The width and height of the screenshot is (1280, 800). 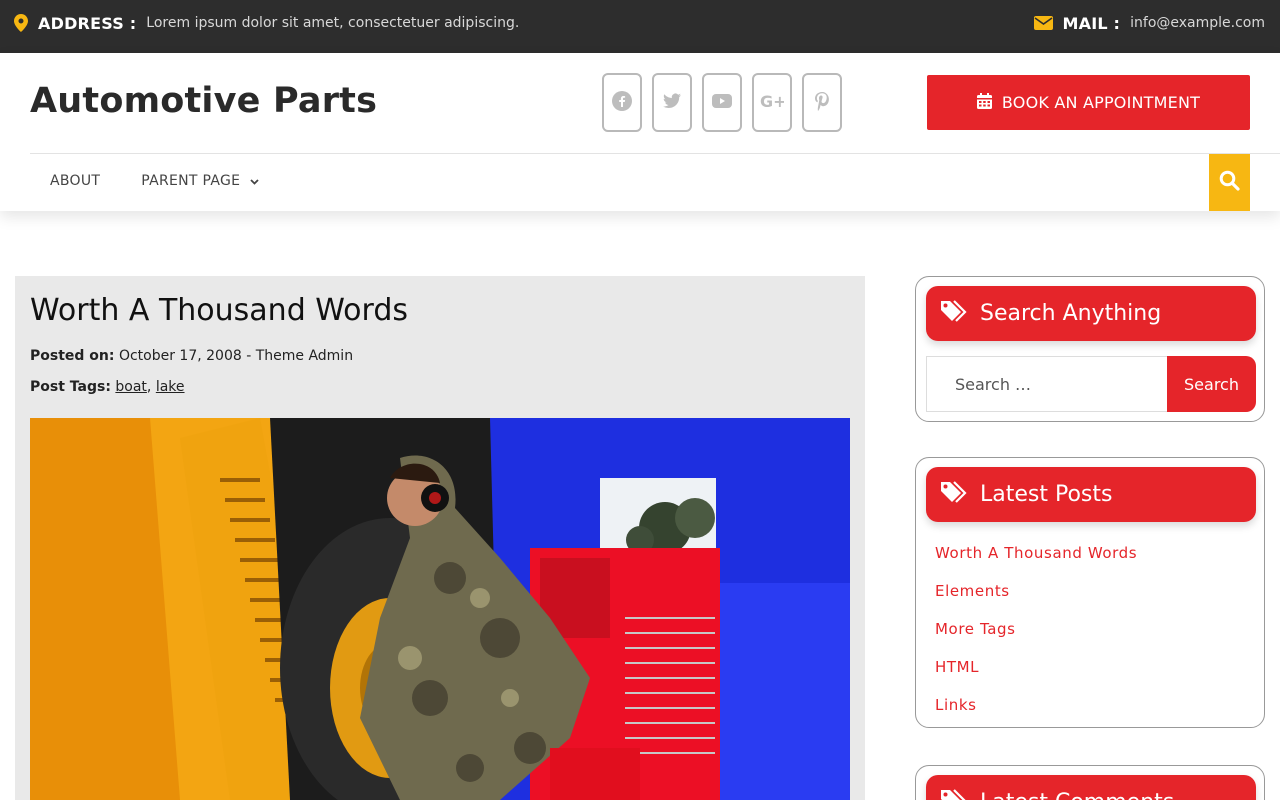 I want to click on envelope-icon, so click(x=1043, y=23).